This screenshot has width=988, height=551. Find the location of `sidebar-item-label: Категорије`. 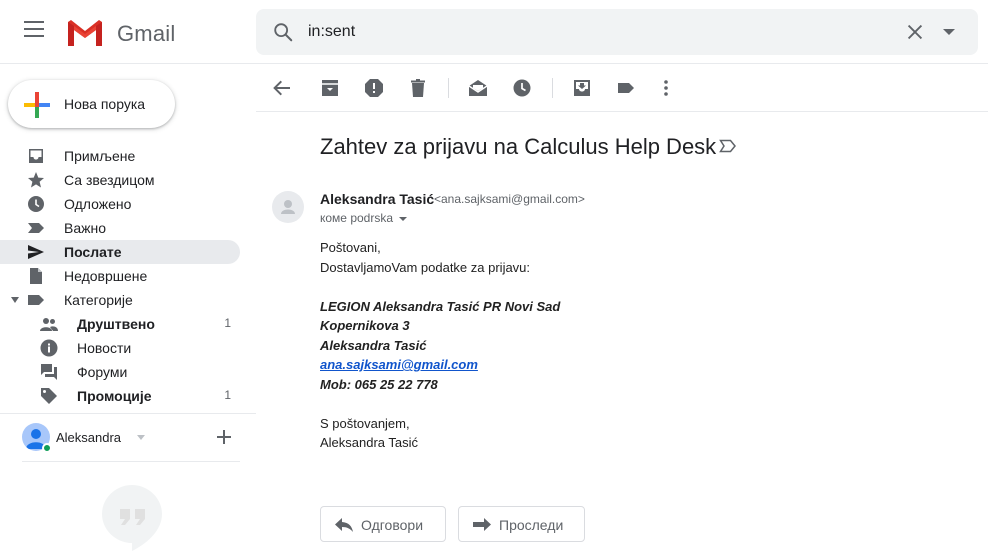

sidebar-item-label: Категорије is located at coordinates (98, 300).